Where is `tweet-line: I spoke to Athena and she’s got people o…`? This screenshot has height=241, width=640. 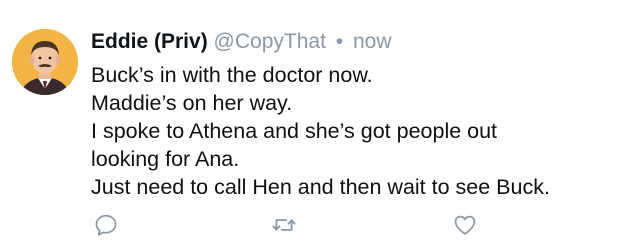
tweet-line: I spoke to Athena and she’s got people o… is located at coordinates (294, 131).